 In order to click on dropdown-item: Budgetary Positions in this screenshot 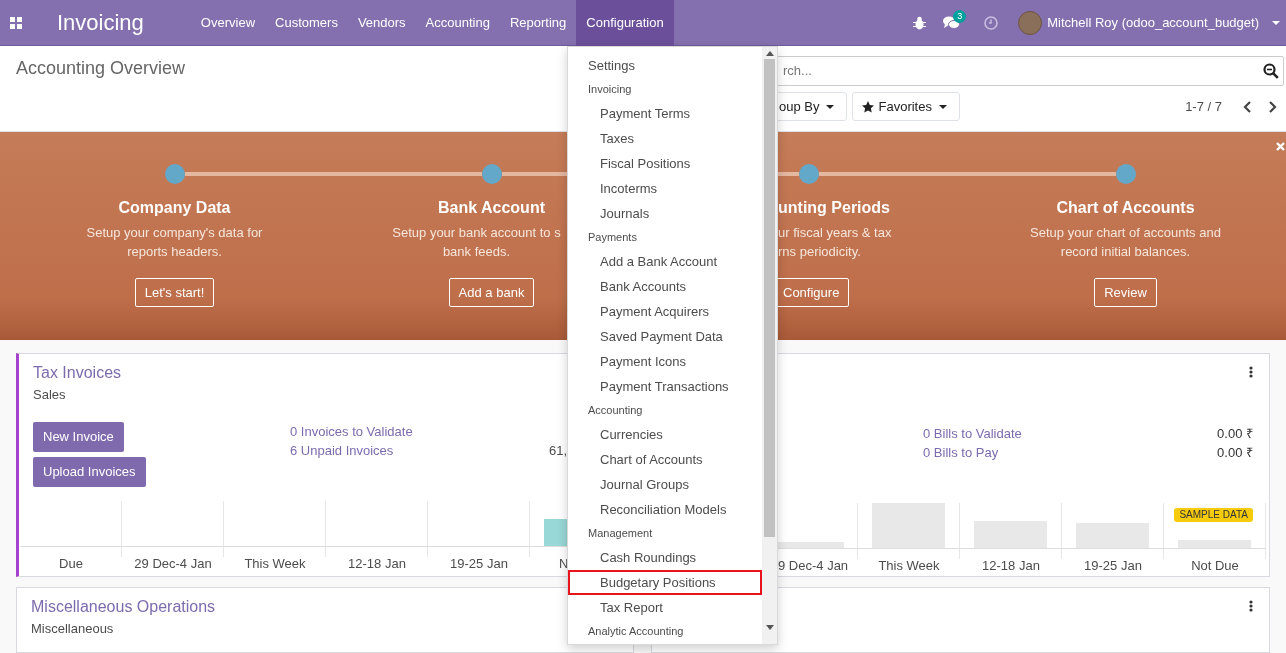, I will do `click(665, 582)`.